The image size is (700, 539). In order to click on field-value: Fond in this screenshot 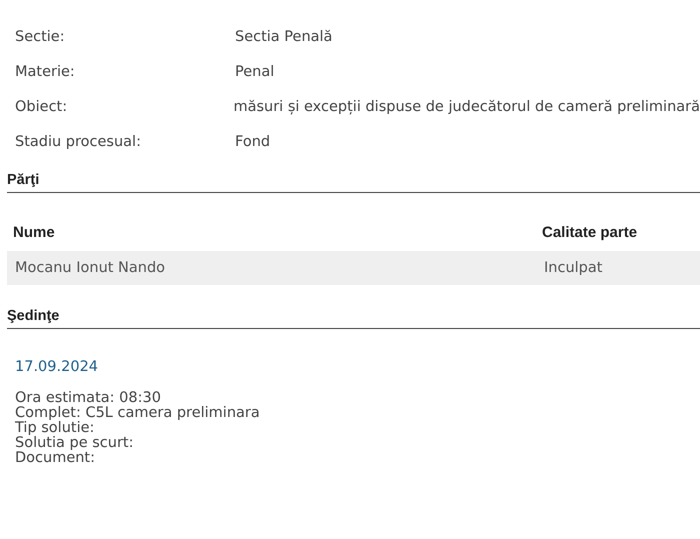, I will do `click(252, 142)`.